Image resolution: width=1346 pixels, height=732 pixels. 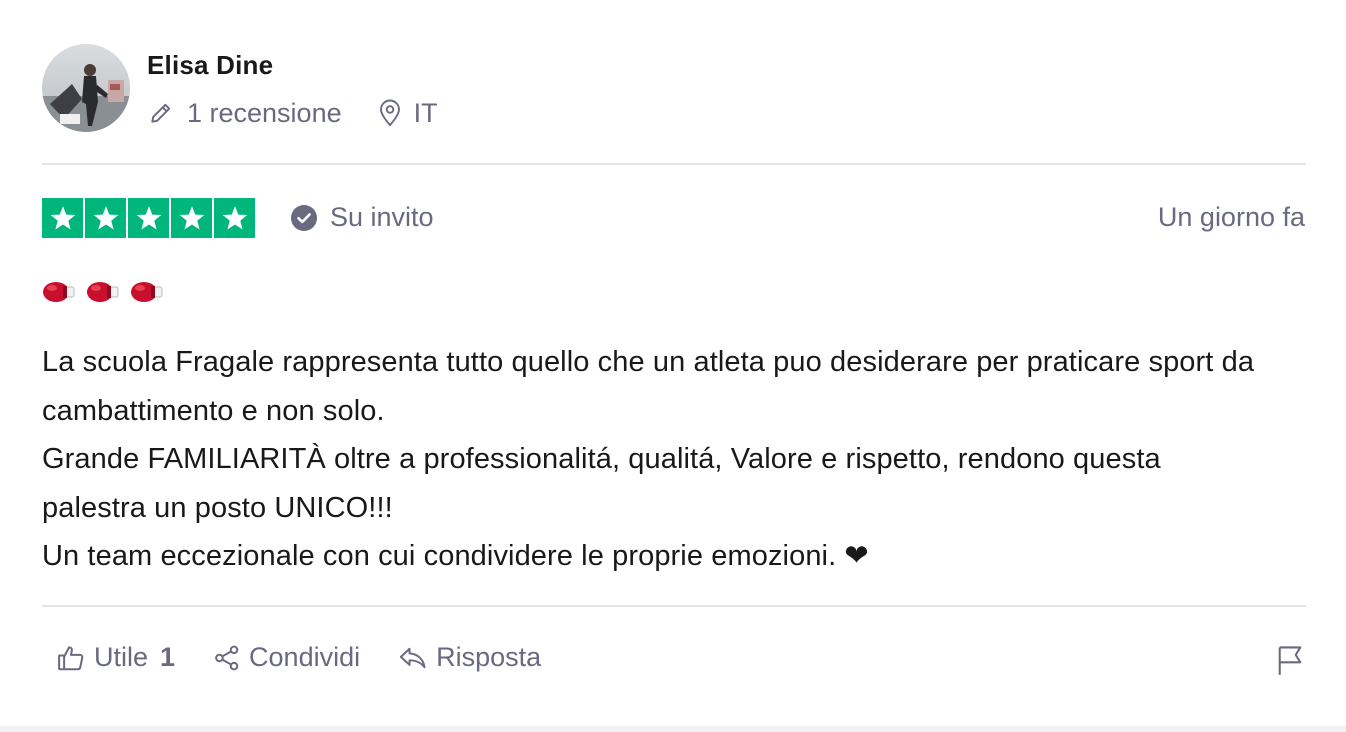 I want to click on star-rating, so click(x=148, y=218).